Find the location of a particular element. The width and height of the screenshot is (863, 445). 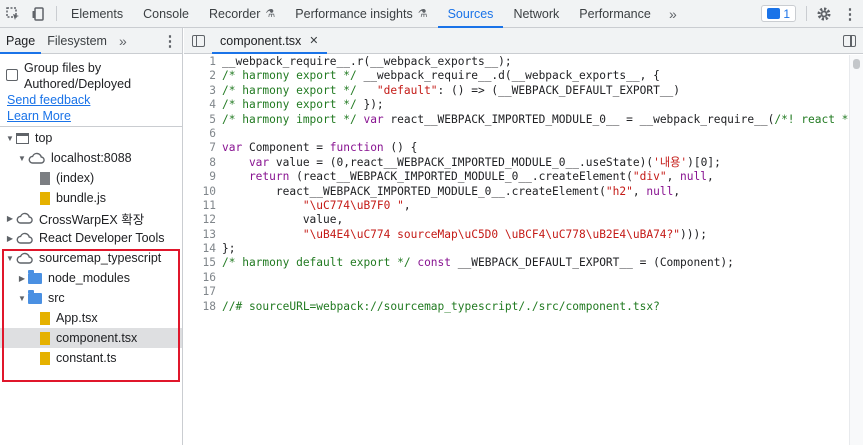

line-number: 13 is located at coordinates (203, 235).